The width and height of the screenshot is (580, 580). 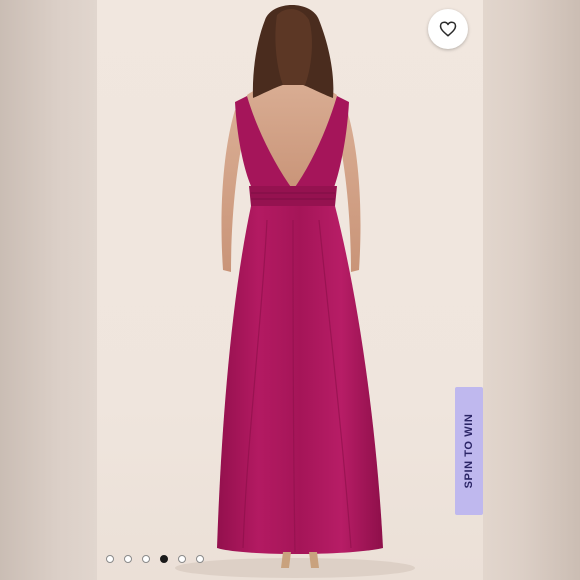 I want to click on spin-to-win-label: SPIN TO WIN, so click(x=469, y=451).